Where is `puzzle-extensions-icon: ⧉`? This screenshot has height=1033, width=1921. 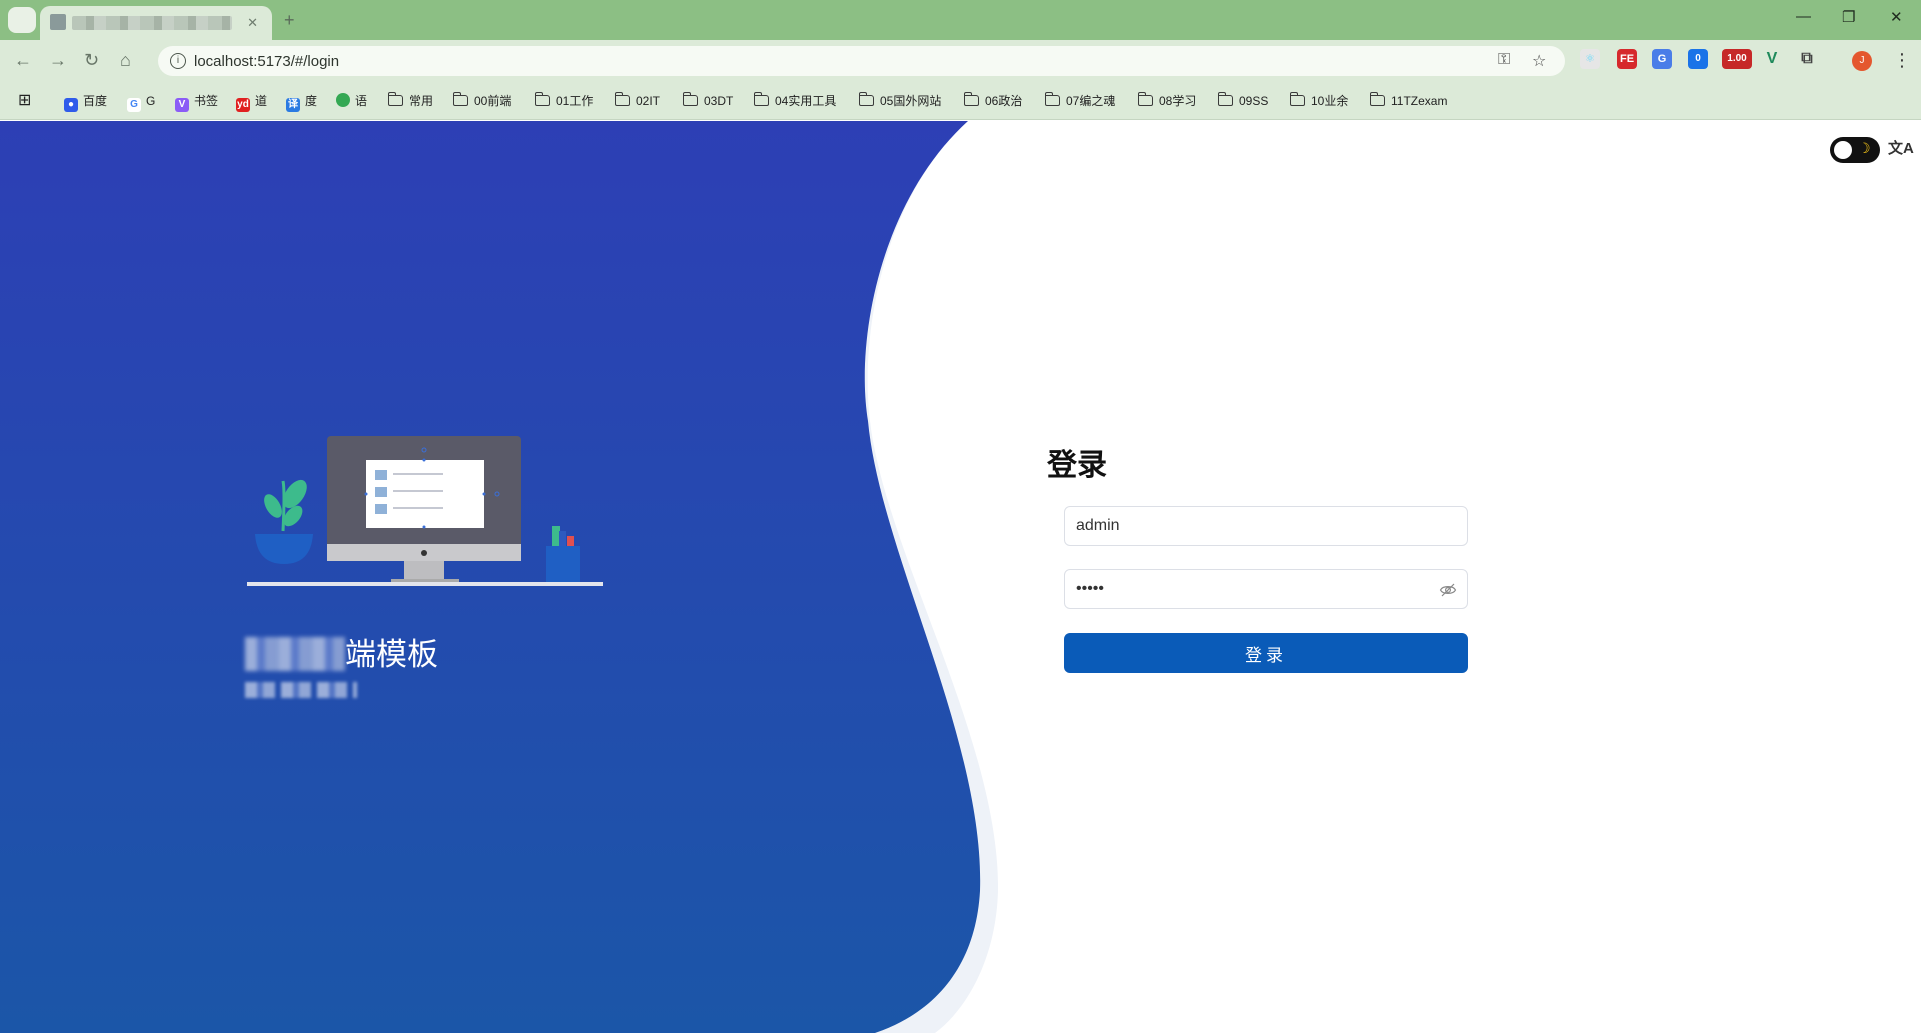 puzzle-extensions-icon: ⧉ is located at coordinates (1807, 59).